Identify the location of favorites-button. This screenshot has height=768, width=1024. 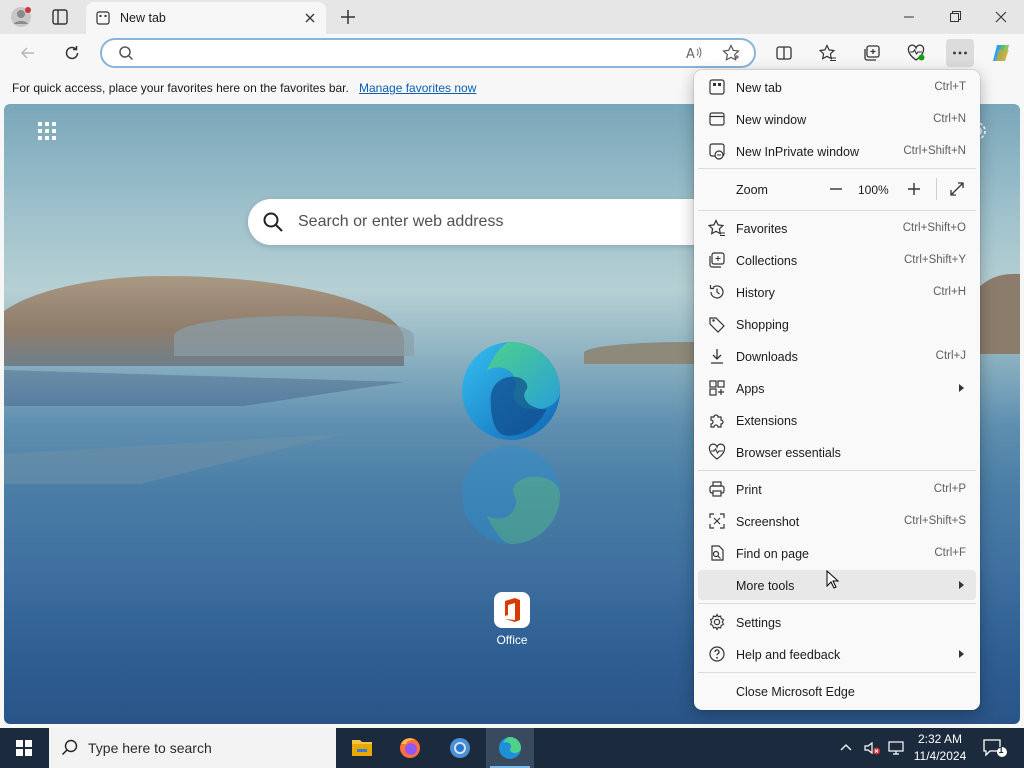
(828, 53).